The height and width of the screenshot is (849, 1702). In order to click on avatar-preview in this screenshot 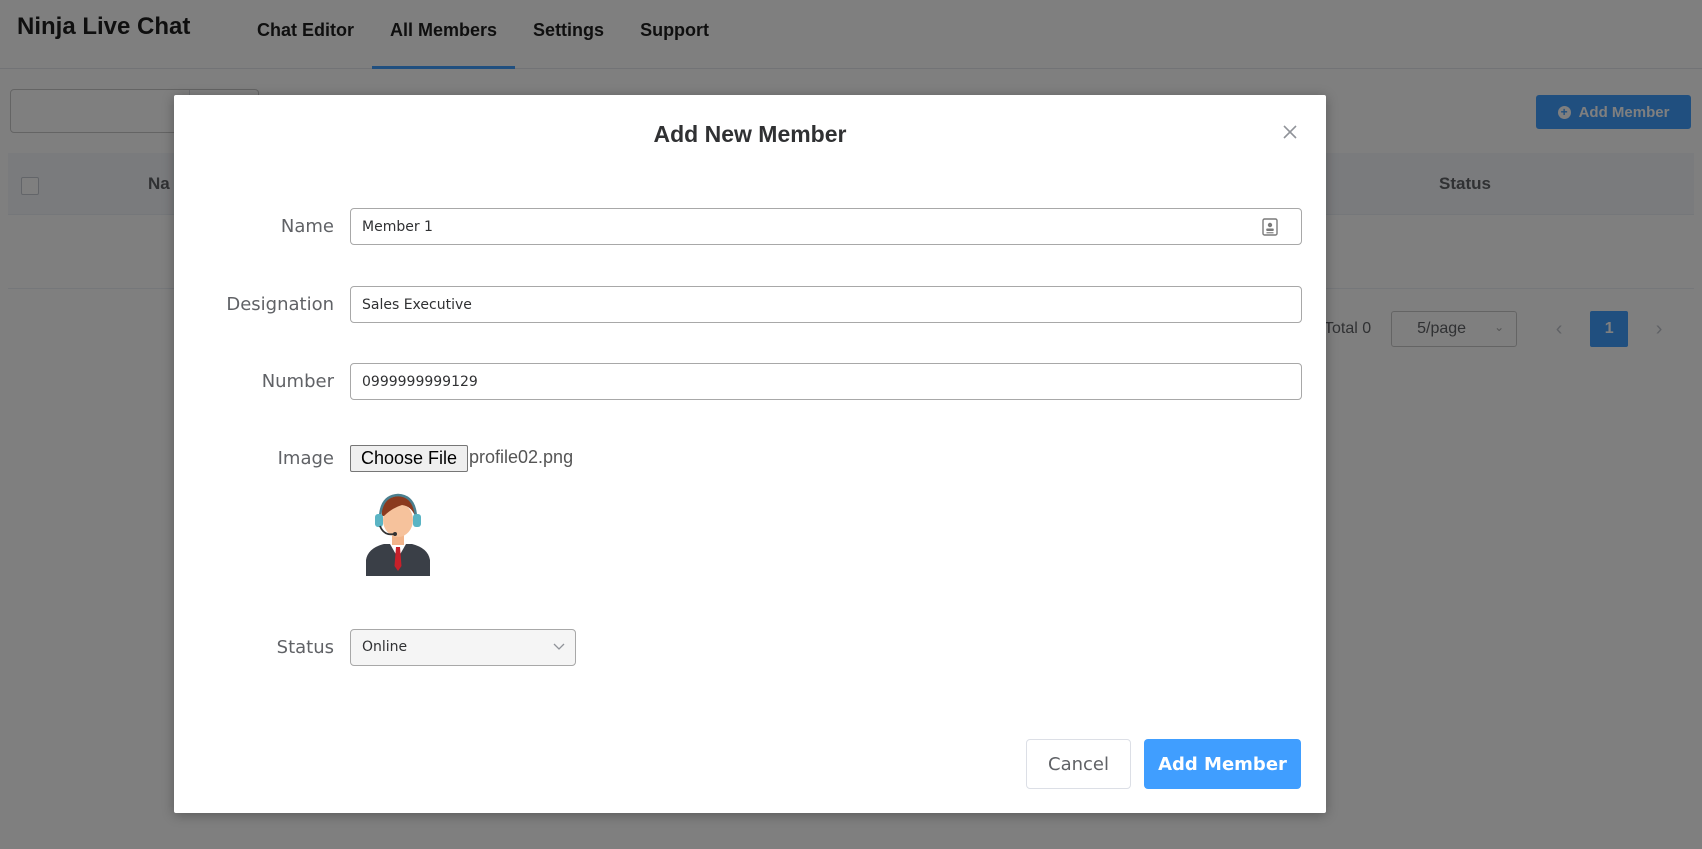, I will do `click(398, 534)`.